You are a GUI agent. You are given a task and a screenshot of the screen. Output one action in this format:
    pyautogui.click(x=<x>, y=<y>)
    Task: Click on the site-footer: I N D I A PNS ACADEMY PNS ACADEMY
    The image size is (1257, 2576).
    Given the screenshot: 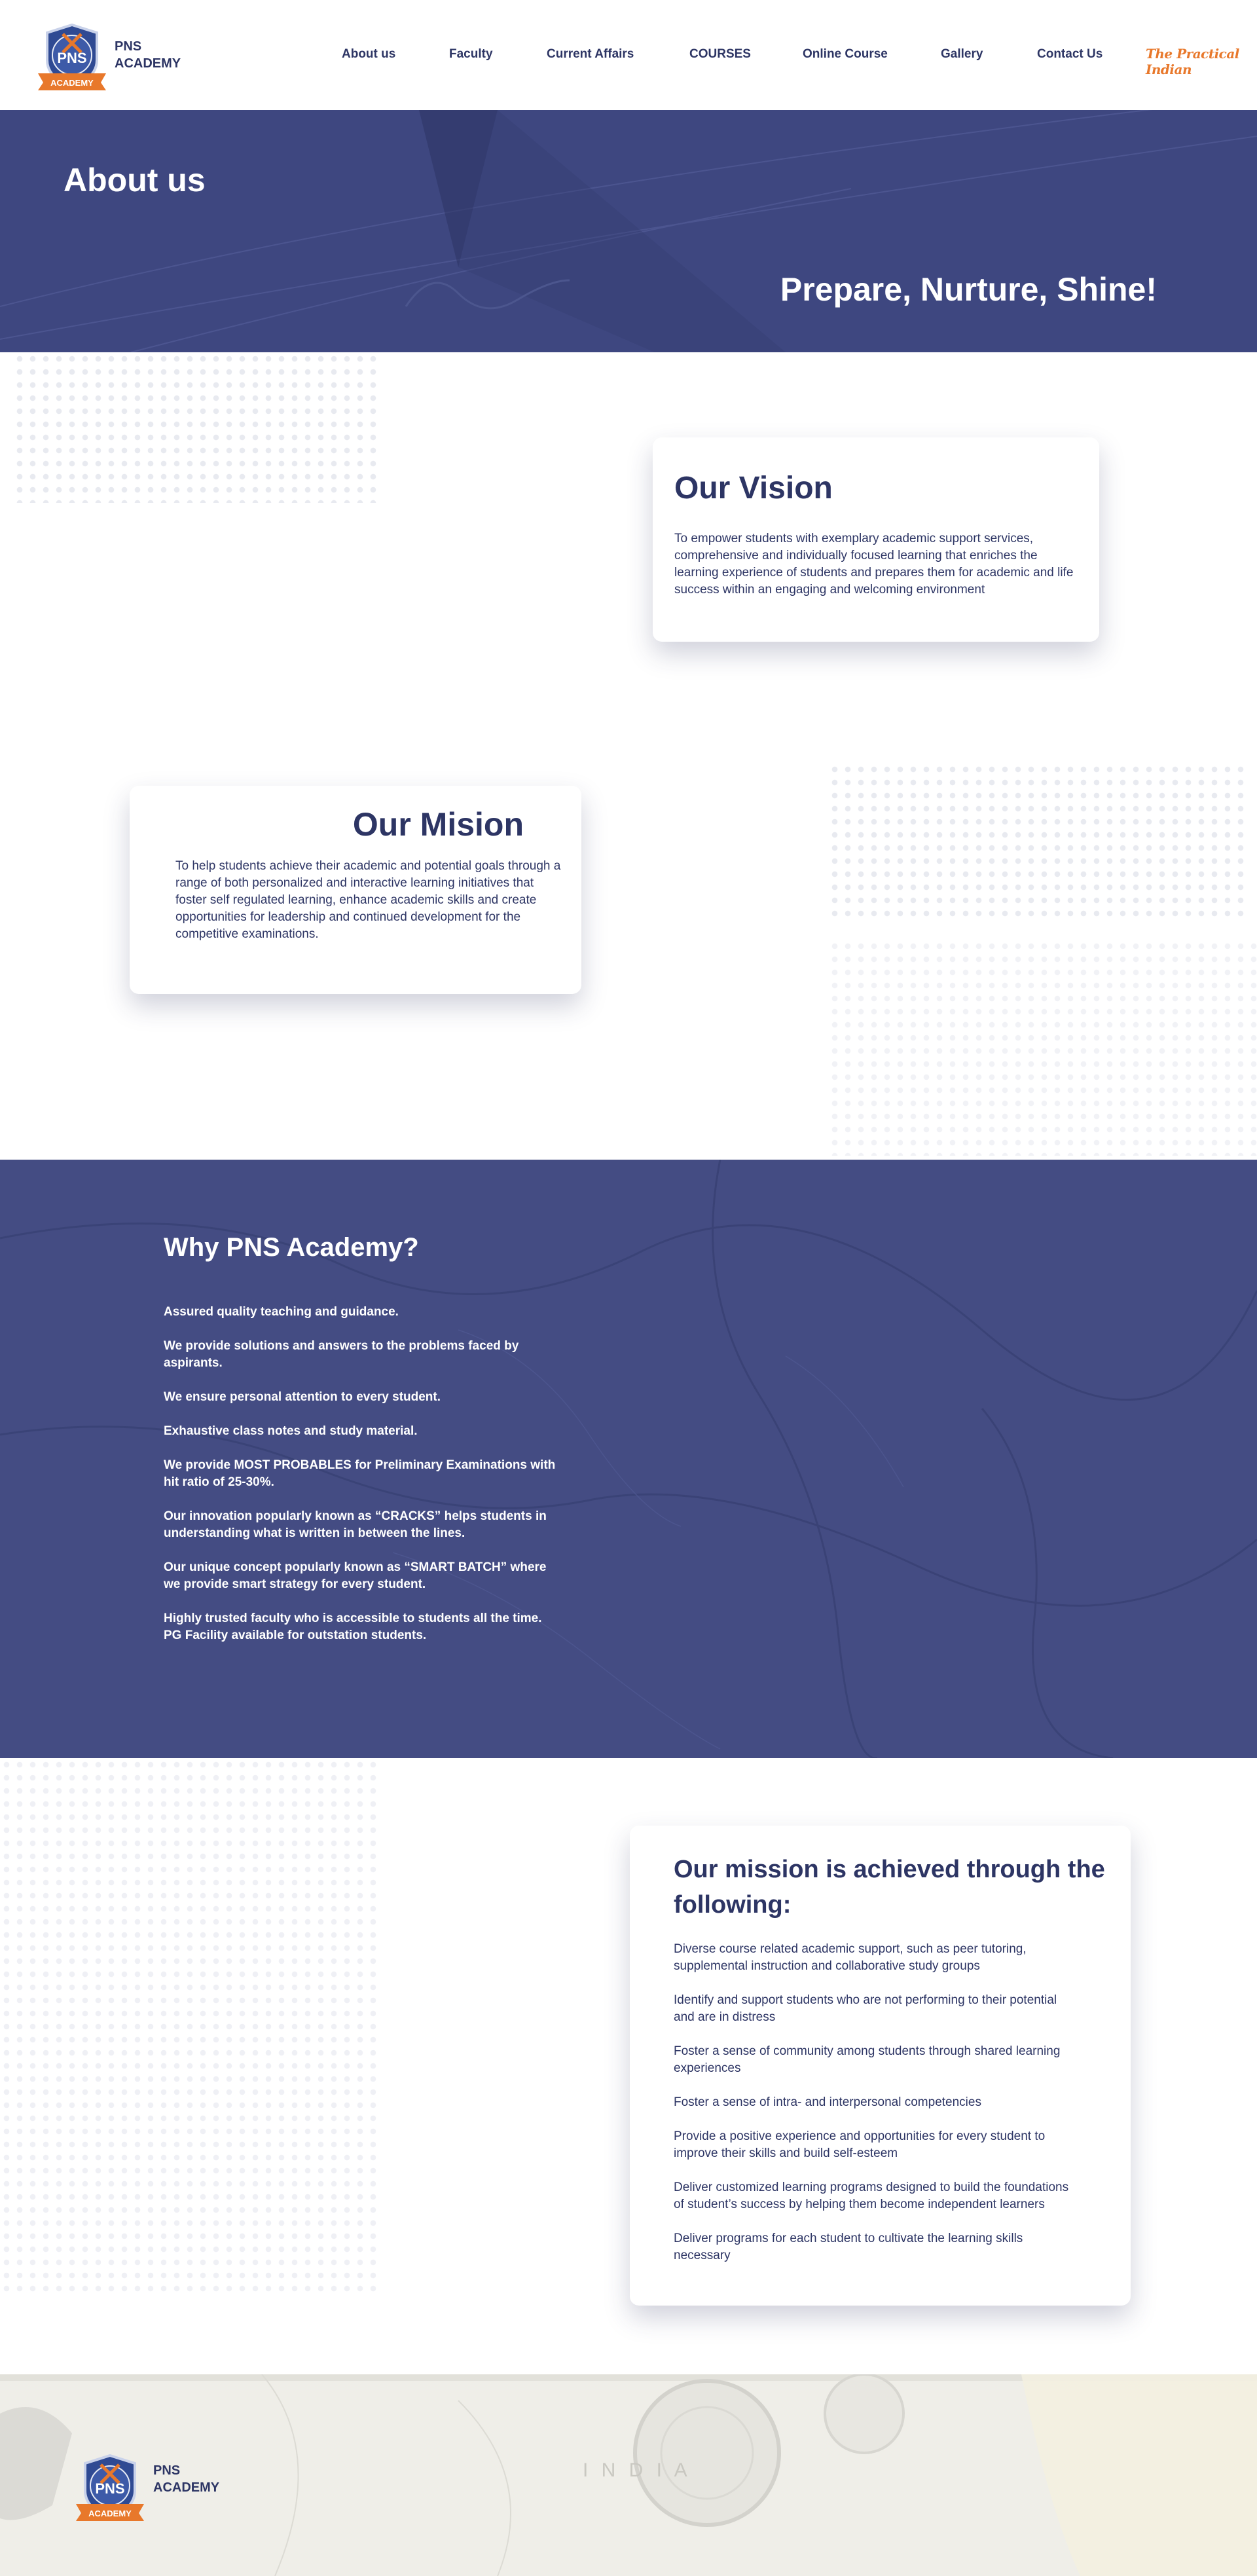 What is the action you would take?
    pyautogui.click(x=628, y=2475)
    